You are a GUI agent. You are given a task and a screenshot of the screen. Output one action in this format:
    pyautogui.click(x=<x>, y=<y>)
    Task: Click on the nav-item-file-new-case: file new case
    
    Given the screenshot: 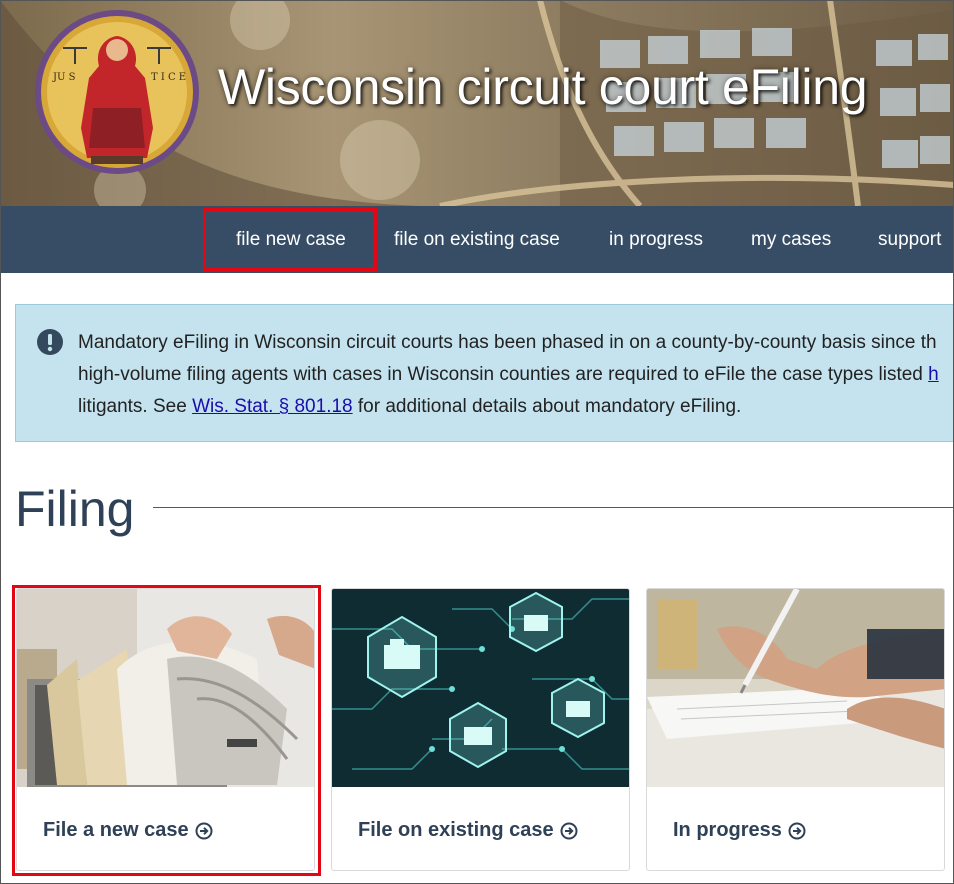 What is the action you would take?
    pyautogui.click(x=291, y=239)
    